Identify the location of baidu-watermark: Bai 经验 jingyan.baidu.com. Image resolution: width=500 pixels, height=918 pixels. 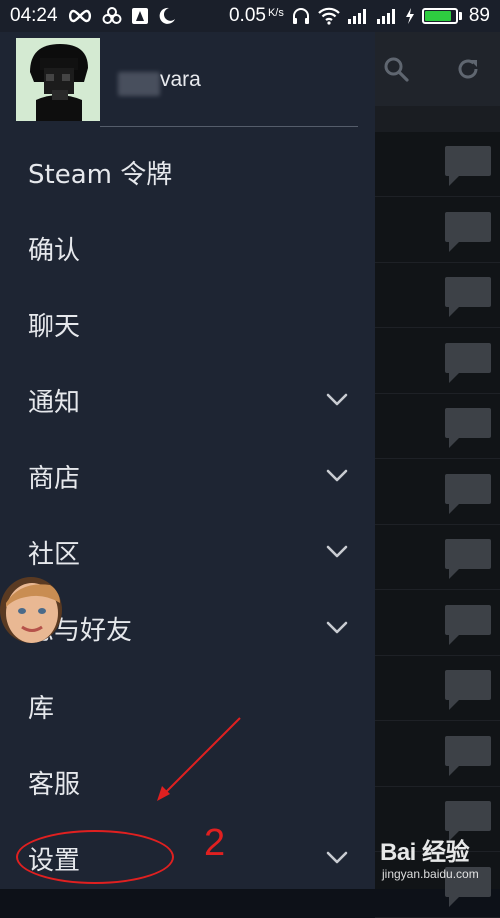
(429, 856).